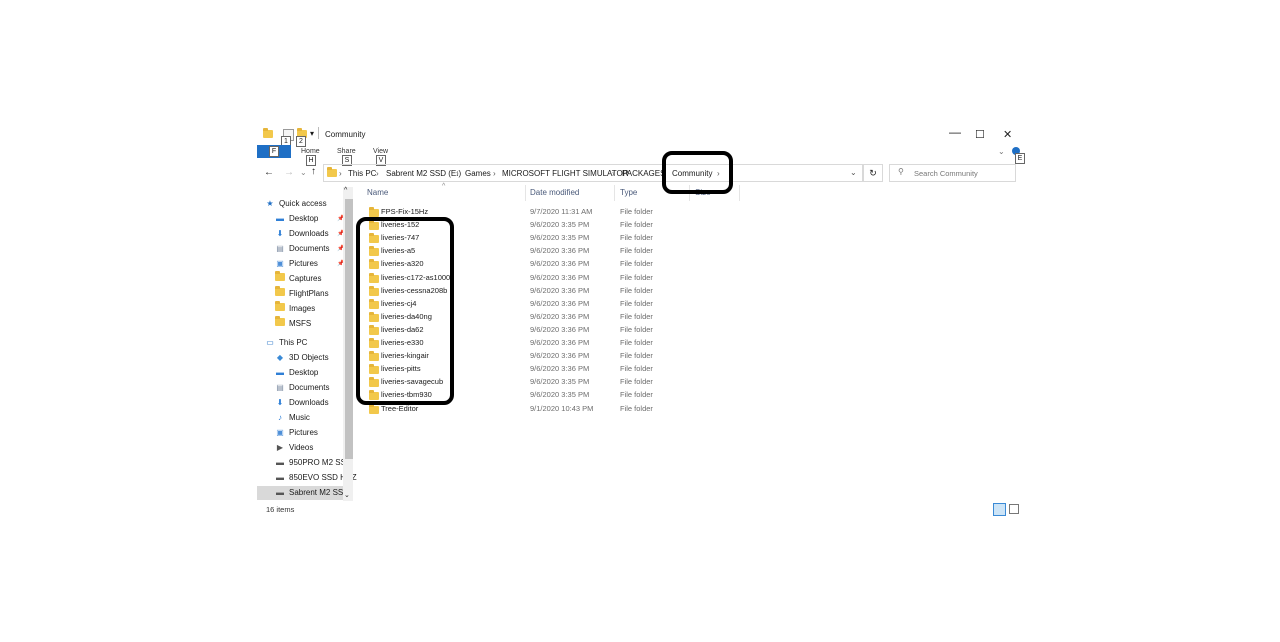 This screenshot has width=1280, height=642. I want to click on column-type: Type, so click(628, 192).